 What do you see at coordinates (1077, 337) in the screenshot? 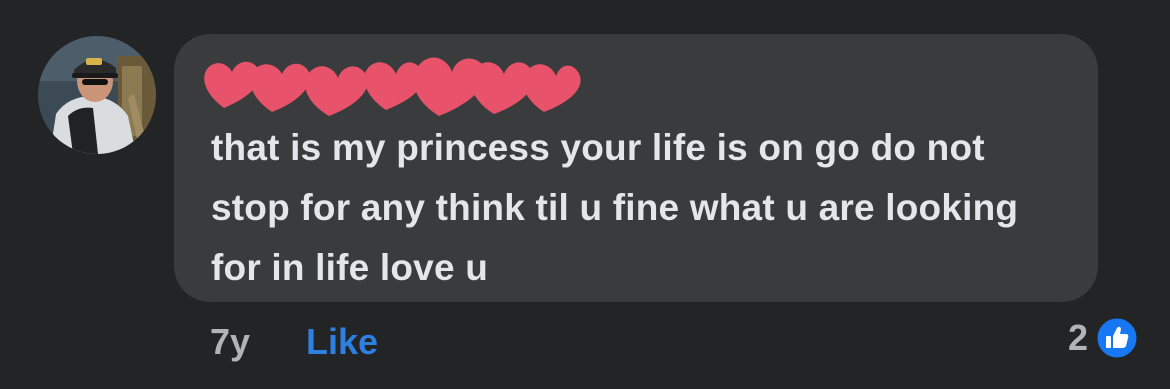
I see `reaction-count: 2` at bounding box center [1077, 337].